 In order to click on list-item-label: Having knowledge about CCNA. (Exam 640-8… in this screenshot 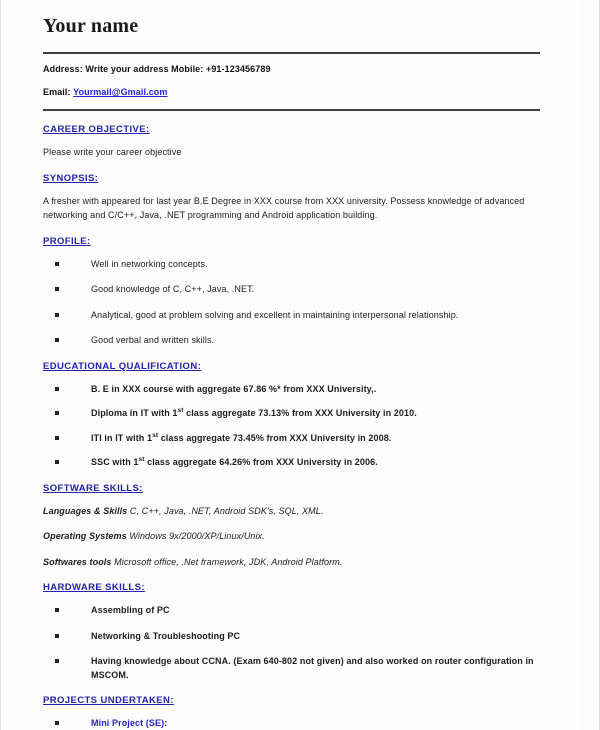, I will do `click(312, 668)`.